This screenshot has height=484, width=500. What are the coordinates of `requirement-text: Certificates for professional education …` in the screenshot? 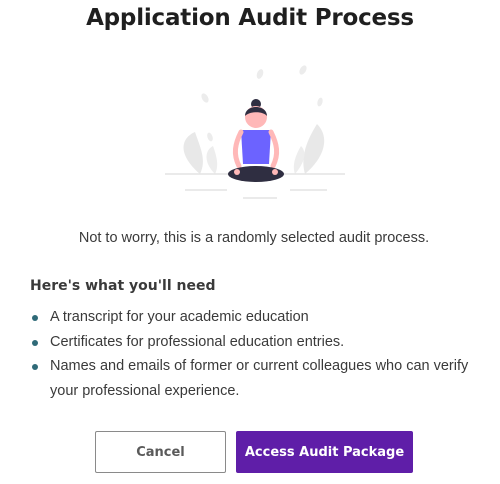 It's located at (197, 341).